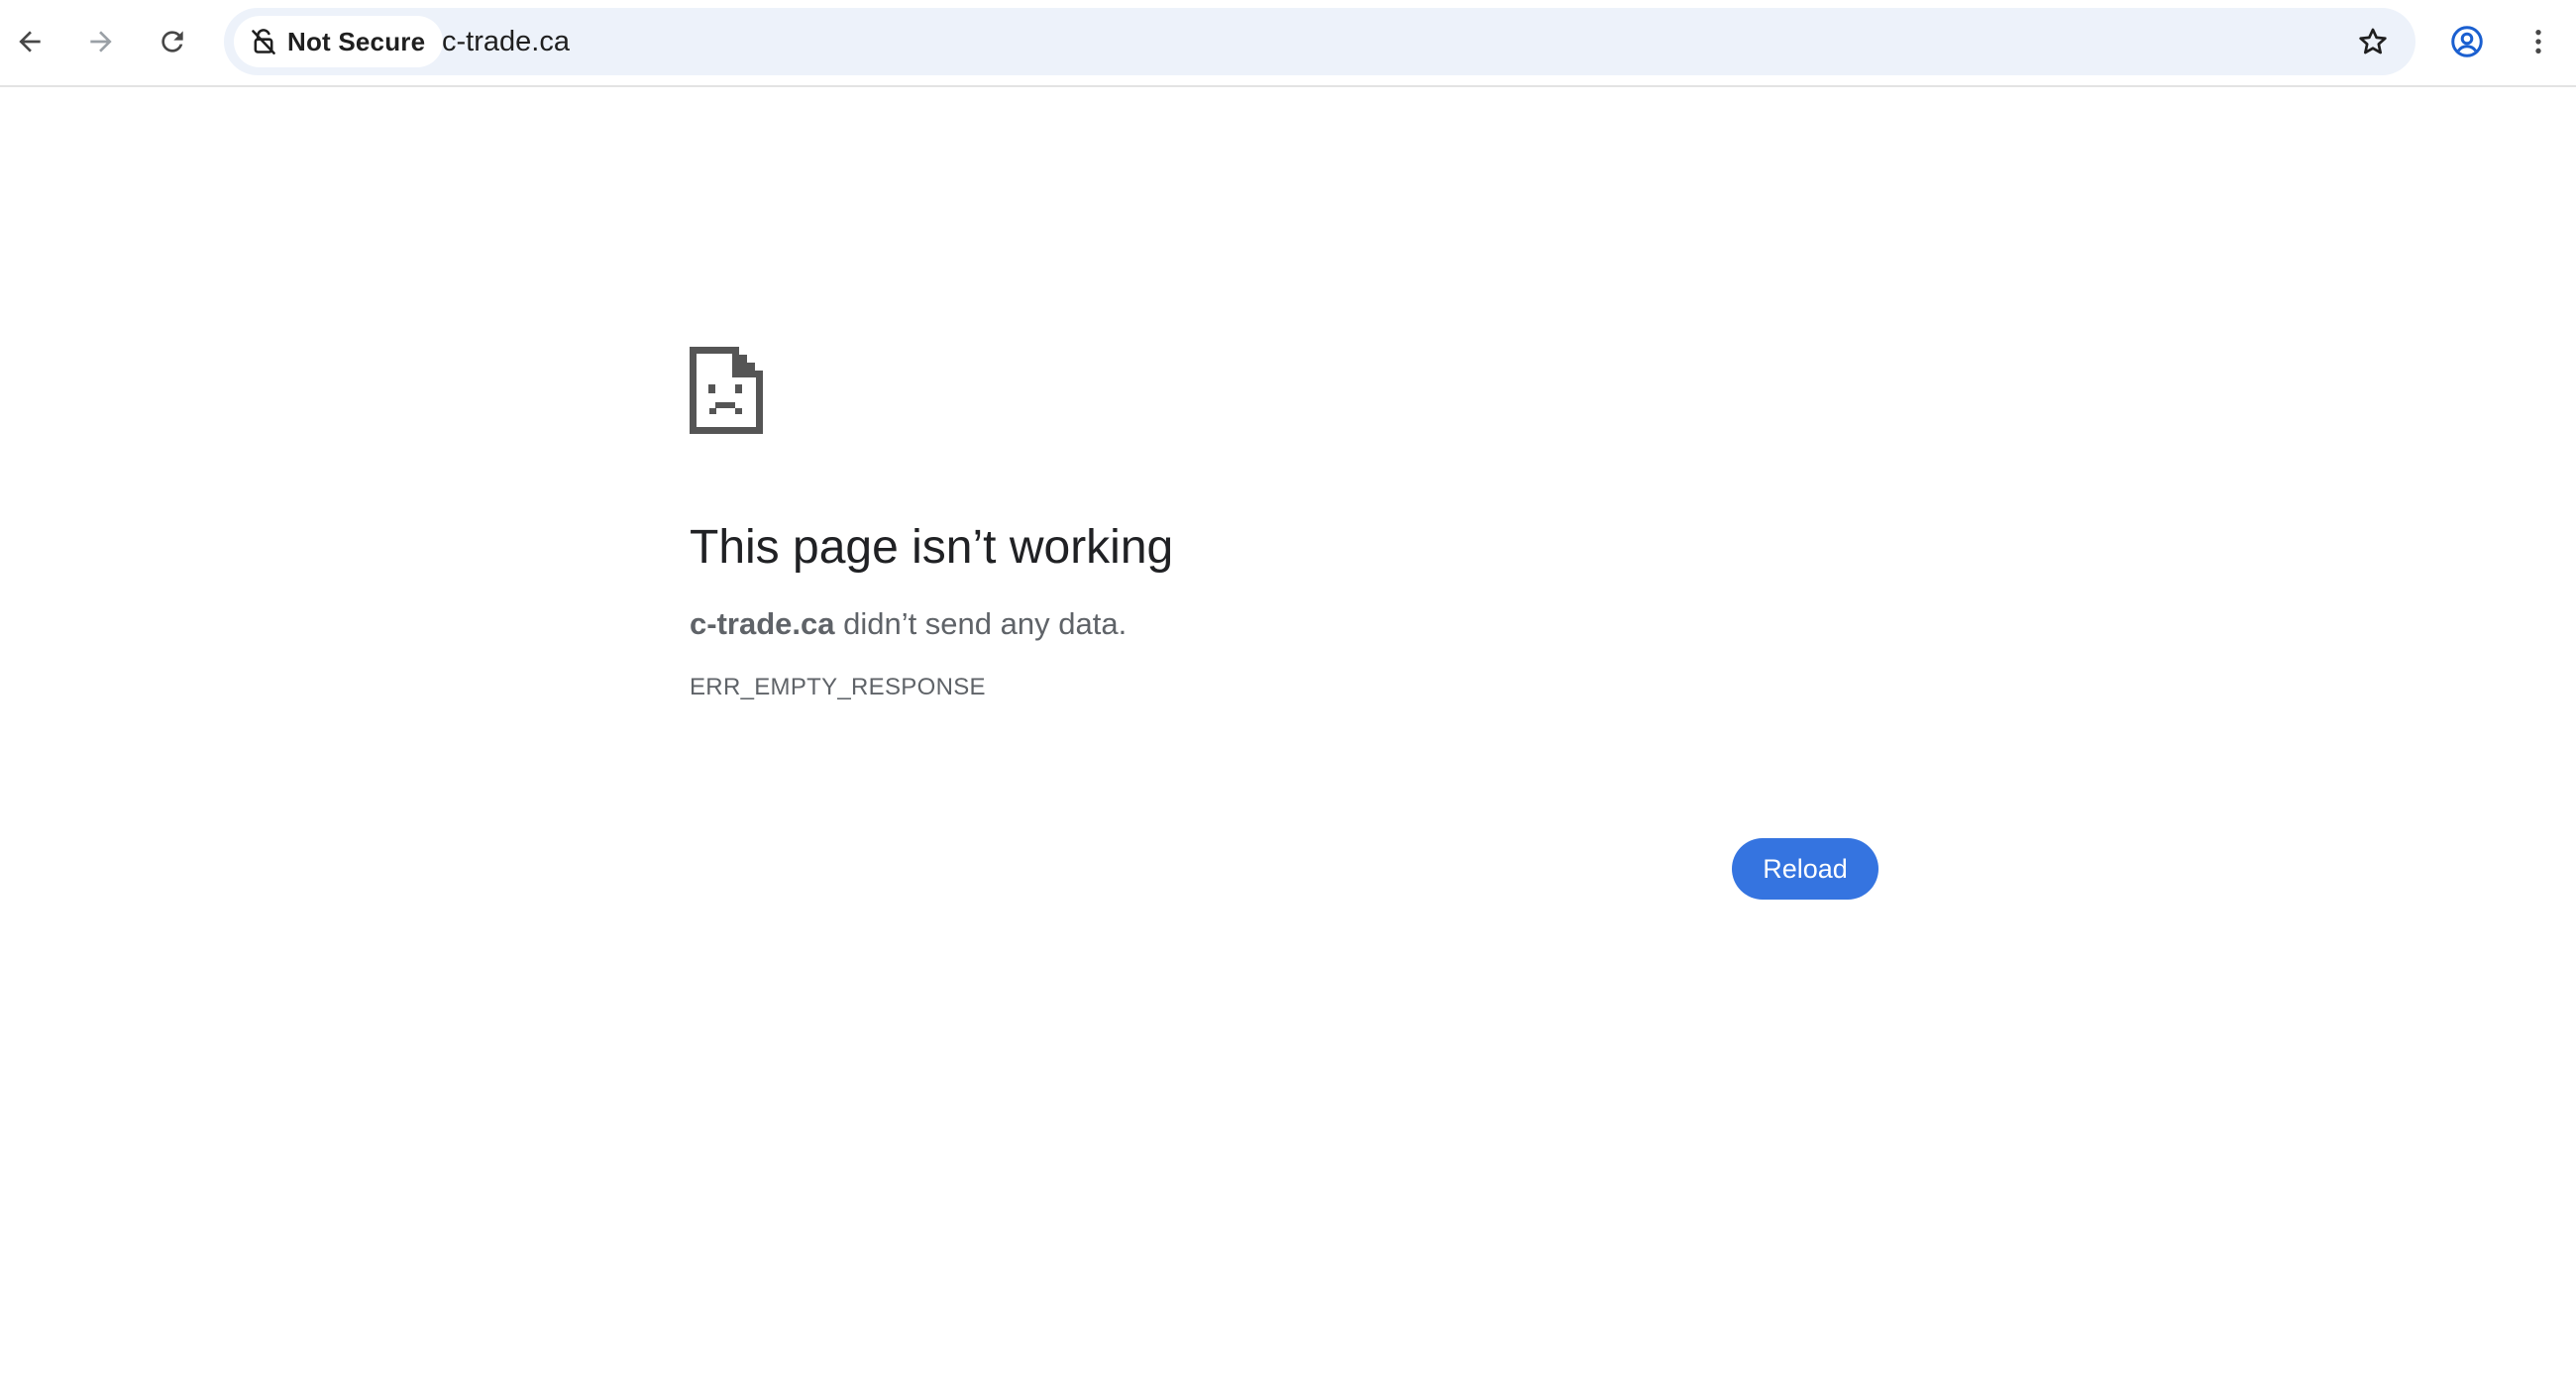 This screenshot has width=2576, height=1389. I want to click on star-icon, so click(2373, 41).